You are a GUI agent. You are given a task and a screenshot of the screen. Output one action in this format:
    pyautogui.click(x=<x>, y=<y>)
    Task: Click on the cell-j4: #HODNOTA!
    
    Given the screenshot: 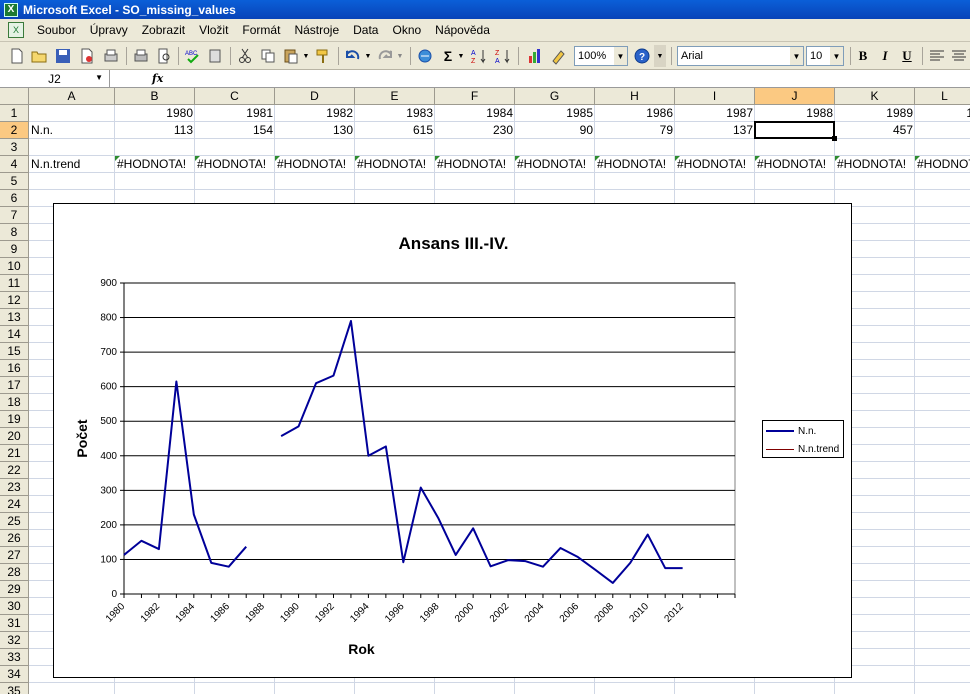 What is the action you would take?
    pyautogui.click(x=795, y=164)
    